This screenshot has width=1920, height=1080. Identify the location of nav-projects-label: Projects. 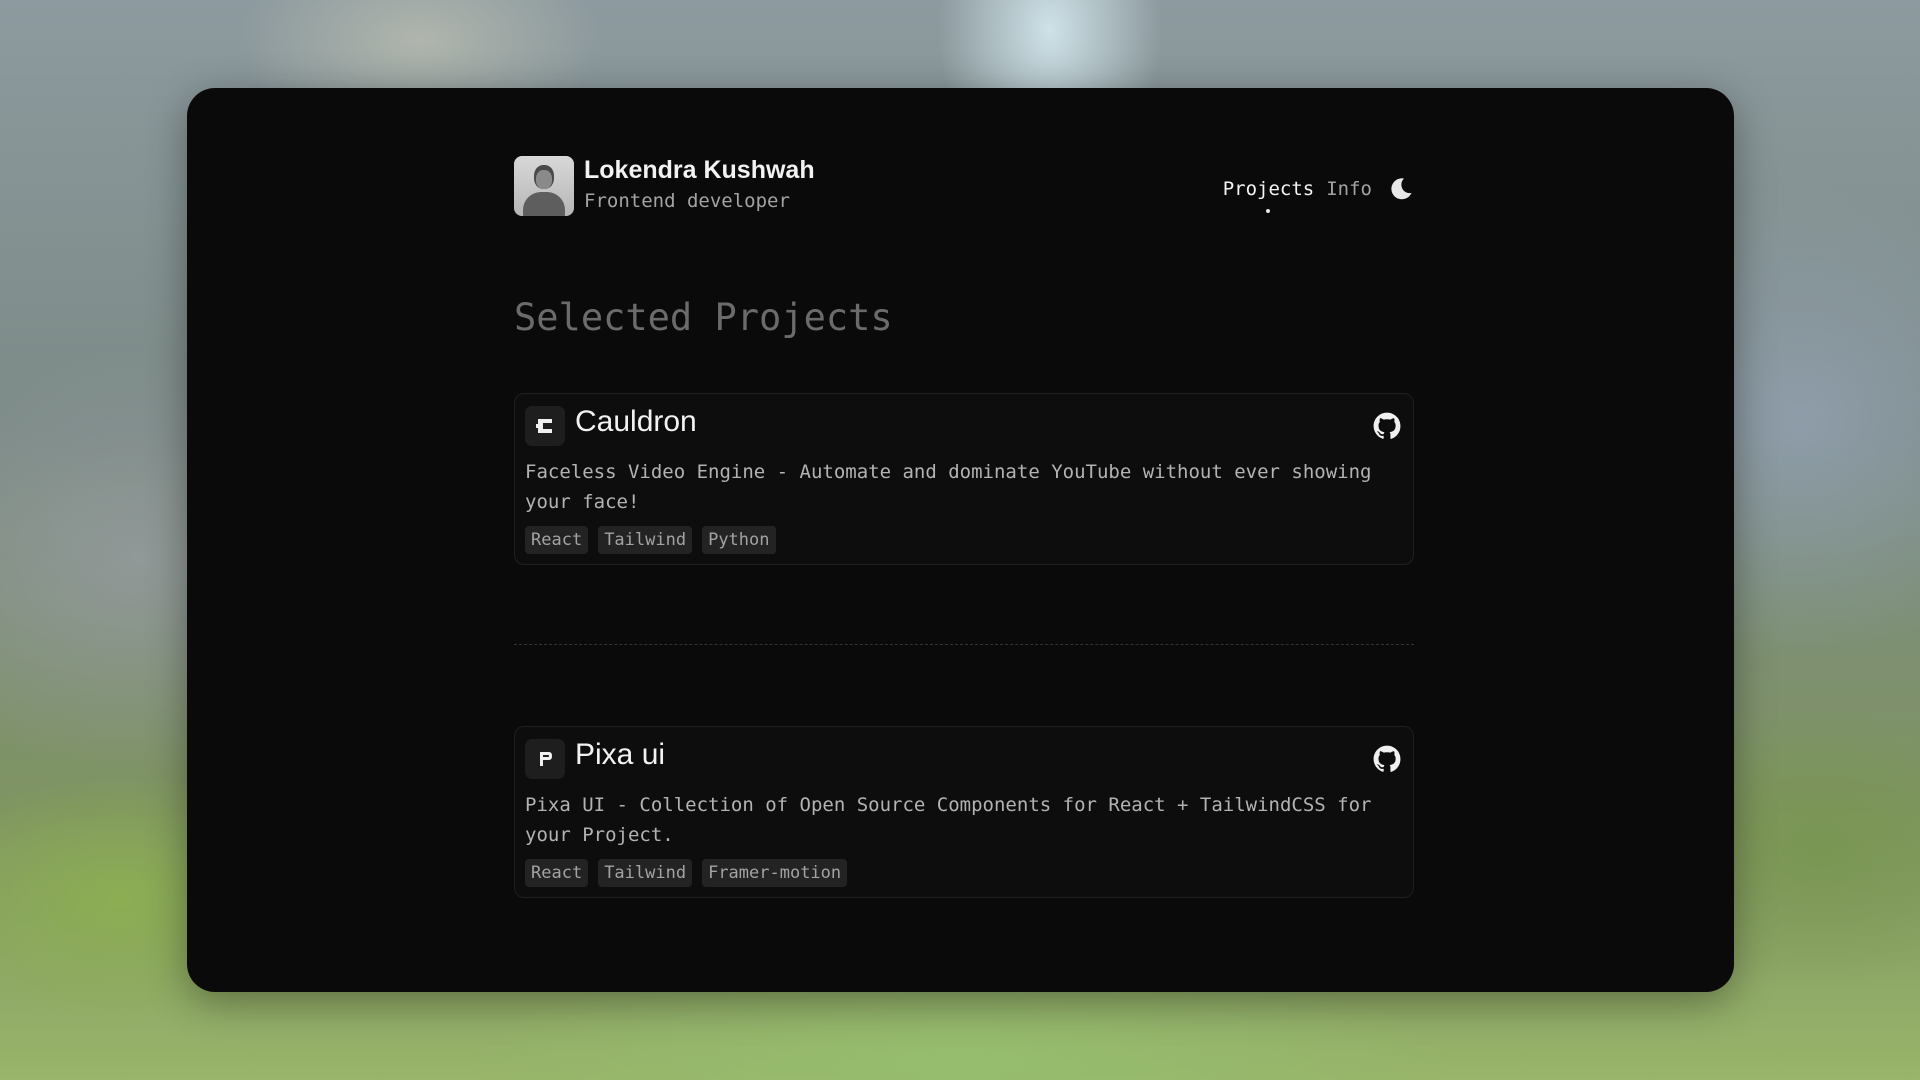
(1268, 189).